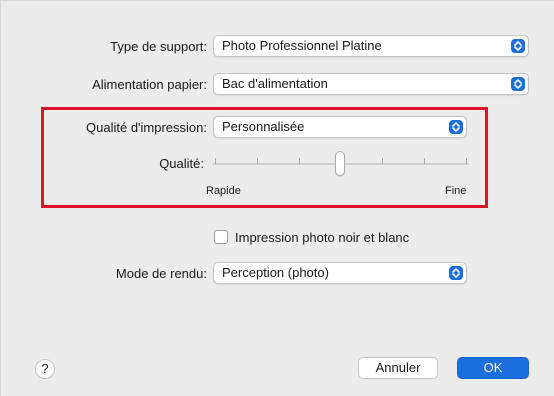 Image resolution: width=554 pixels, height=396 pixels. What do you see at coordinates (302, 45) in the screenshot?
I see `type-support-value: Photo Professionnel Platine` at bounding box center [302, 45].